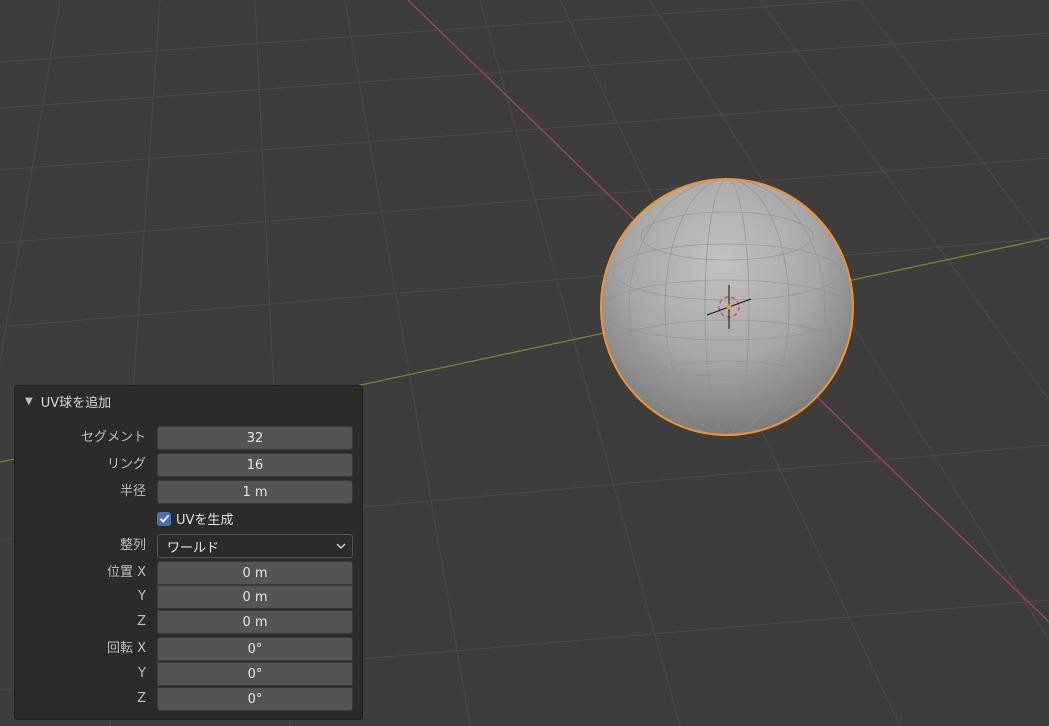  I want to click on panel-header: ▼ UV球を追加, so click(188, 401).